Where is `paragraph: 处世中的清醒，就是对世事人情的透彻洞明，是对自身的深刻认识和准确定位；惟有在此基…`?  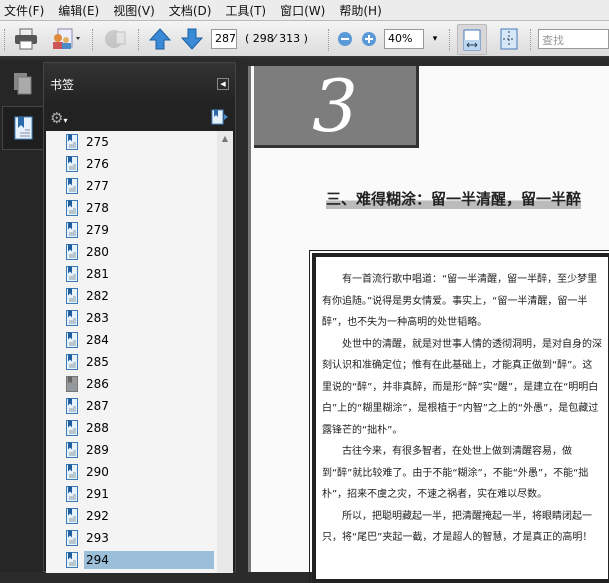
paragraph: 处世中的清醒，就是对世事人情的透彻洞明，是对自身的深刻认识和准确定位；惟有在此基… is located at coordinates (462, 387).